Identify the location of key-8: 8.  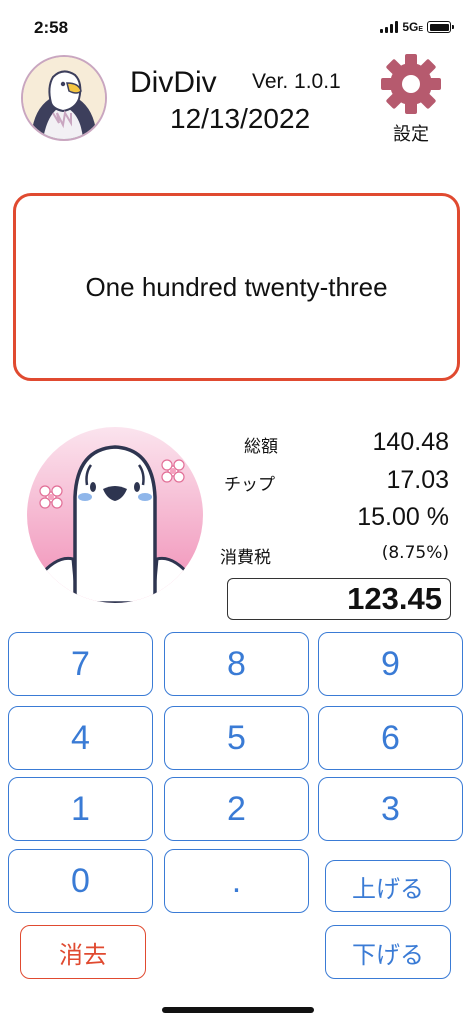
(236, 664).